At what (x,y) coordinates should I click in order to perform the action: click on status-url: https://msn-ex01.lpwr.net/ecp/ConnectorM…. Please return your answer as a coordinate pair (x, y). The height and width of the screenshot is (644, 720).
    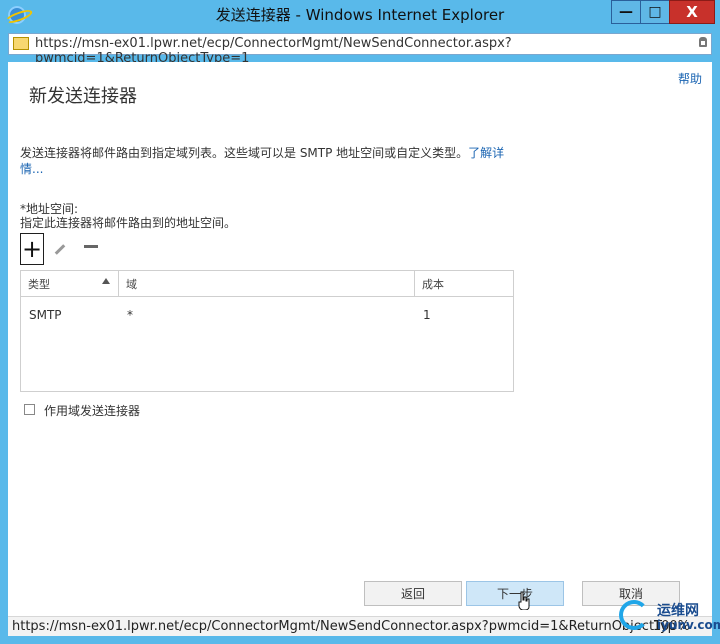
    Looking at the image, I should click on (344, 626).